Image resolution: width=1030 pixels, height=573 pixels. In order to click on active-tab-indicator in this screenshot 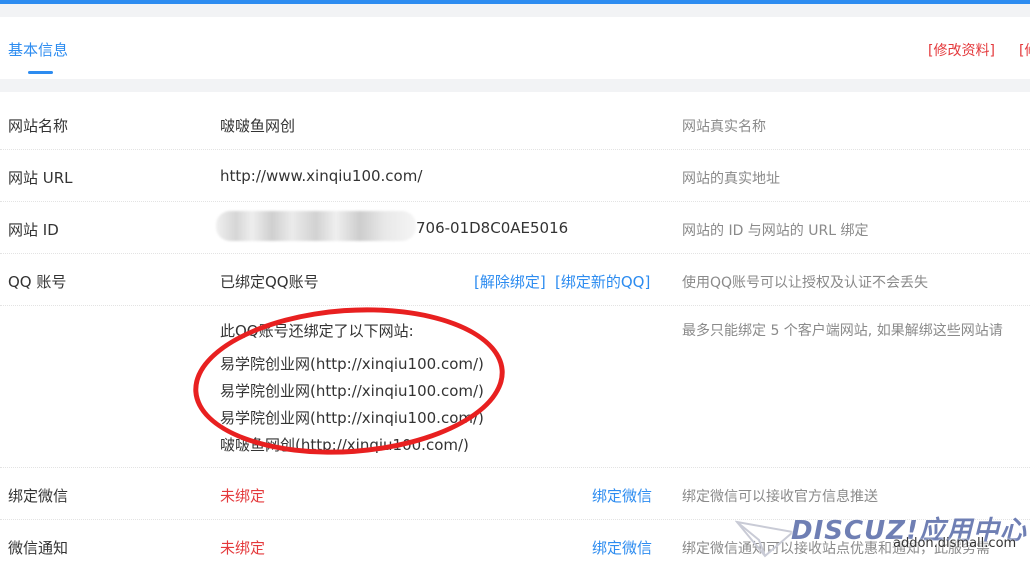, I will do `click(40, 72)`.